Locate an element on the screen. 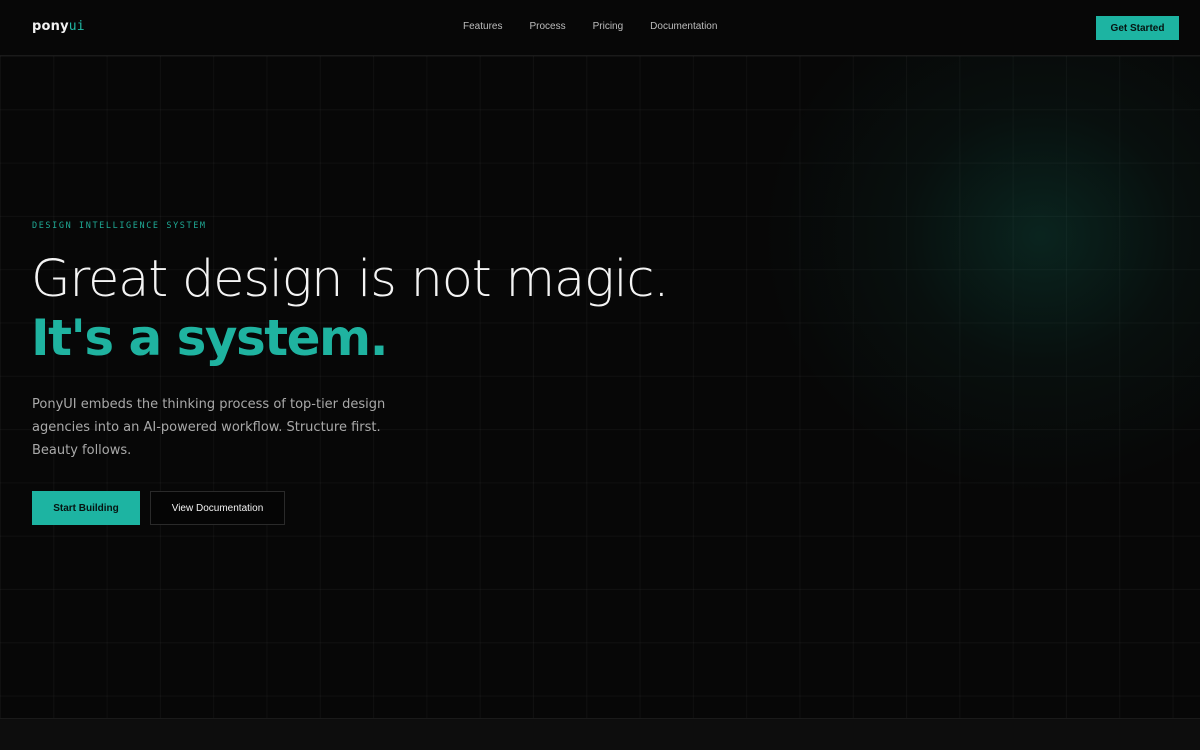  logo: ponyui is located at coordinates (58, 26).